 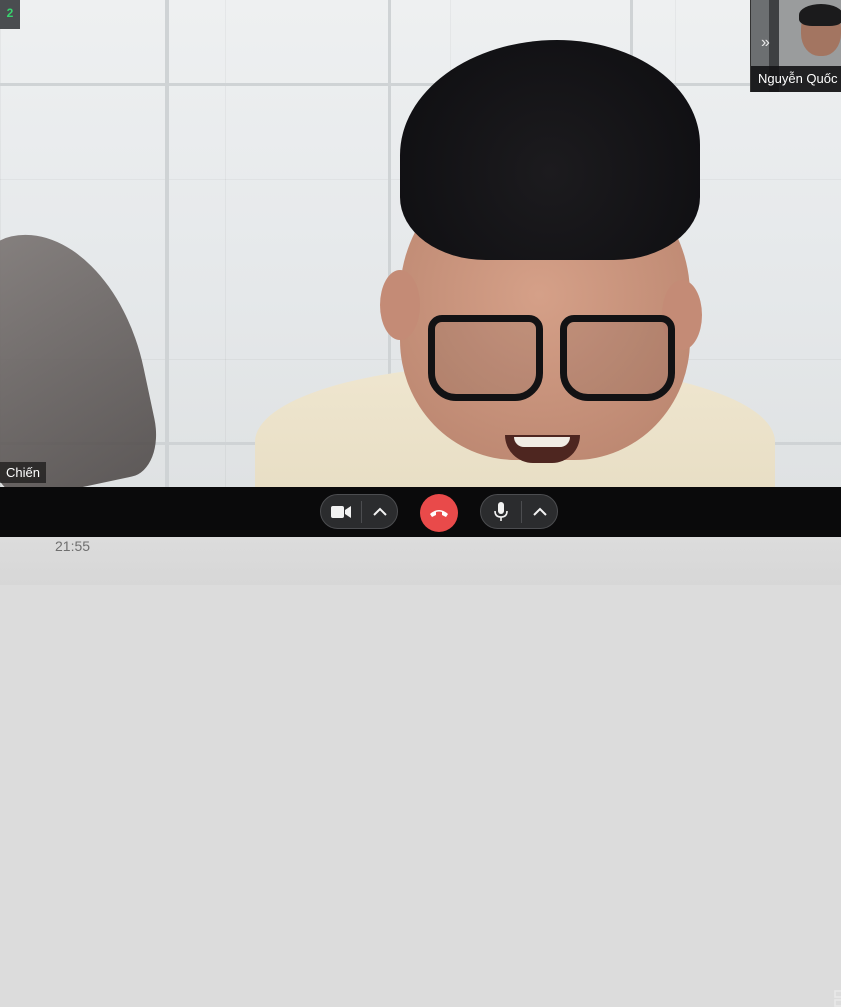 I want to click on participant-count: 2, so click(x=10, y=13).